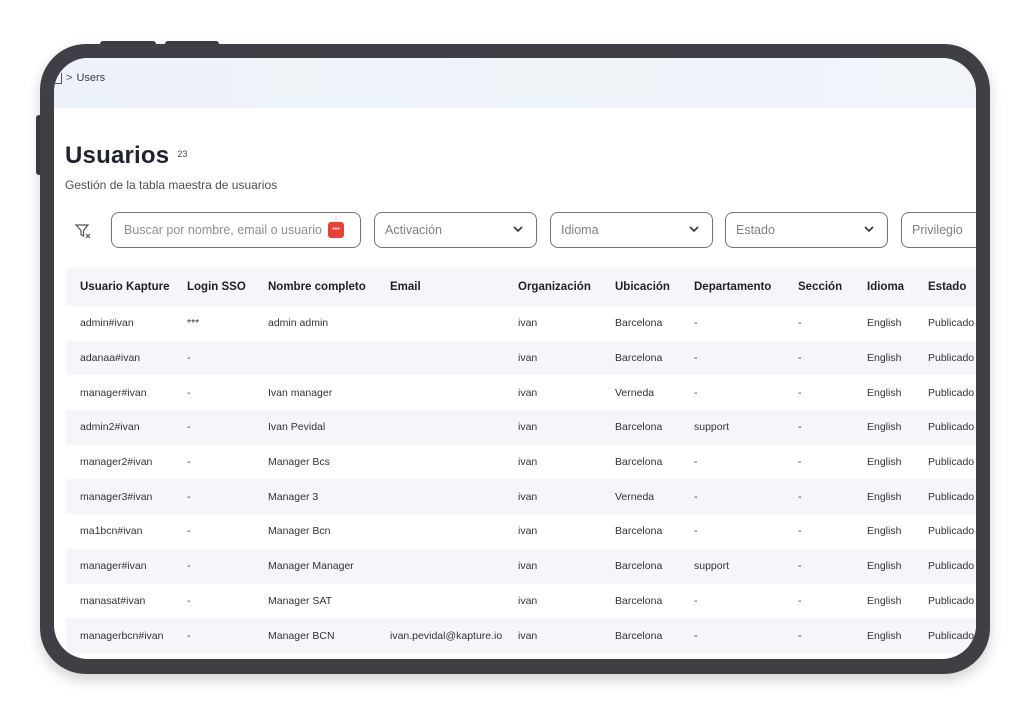 The width and height of the screenshot is (1024, 711). Describe the element at coordinates (213, 287) in the screenshot. I see `column-header: Login SSO` at that location.